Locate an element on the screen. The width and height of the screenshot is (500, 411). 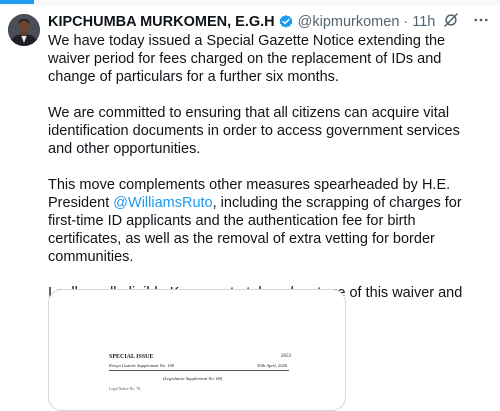
tweet-timestamp: 11h is located at coordinates (423, 22).